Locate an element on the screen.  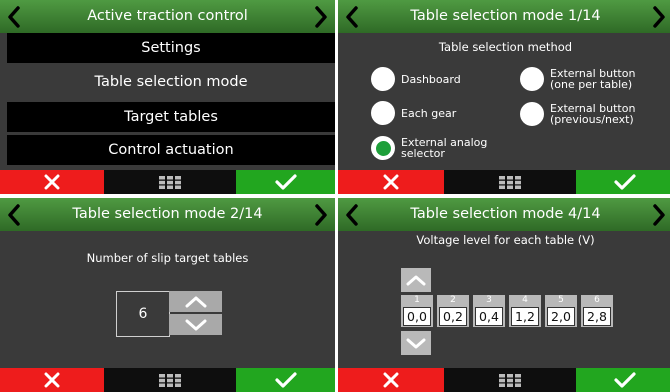
menu-item-table-selection-mode: Table selection mode is located at coordinates (171, 82).